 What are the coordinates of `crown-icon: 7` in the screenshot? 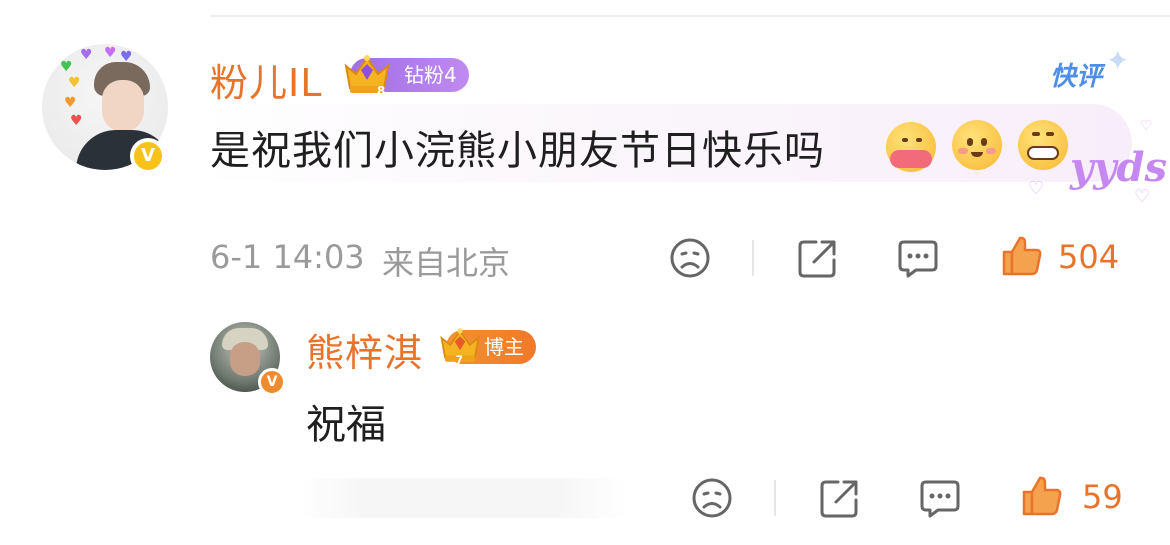 It's located at (460, 347).